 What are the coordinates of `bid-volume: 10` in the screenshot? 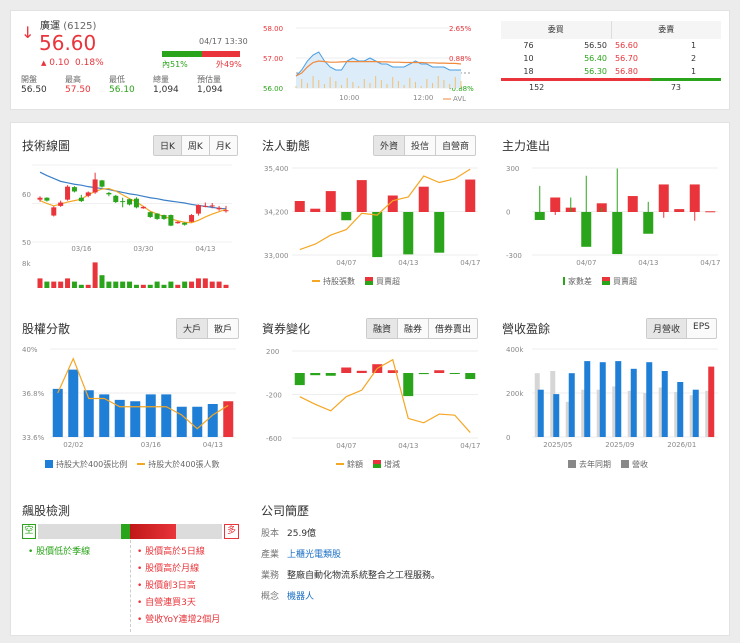 It's located at (528, 58).